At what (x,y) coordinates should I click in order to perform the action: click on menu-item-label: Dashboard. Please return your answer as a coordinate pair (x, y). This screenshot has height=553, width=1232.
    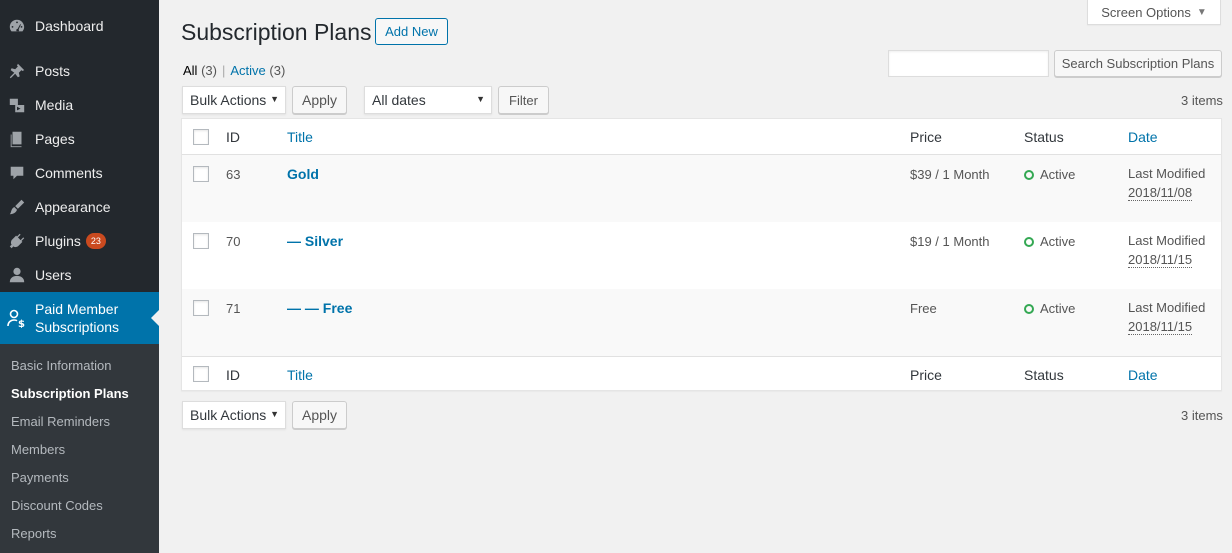
    Looking at the image, I should click on (69, 26).